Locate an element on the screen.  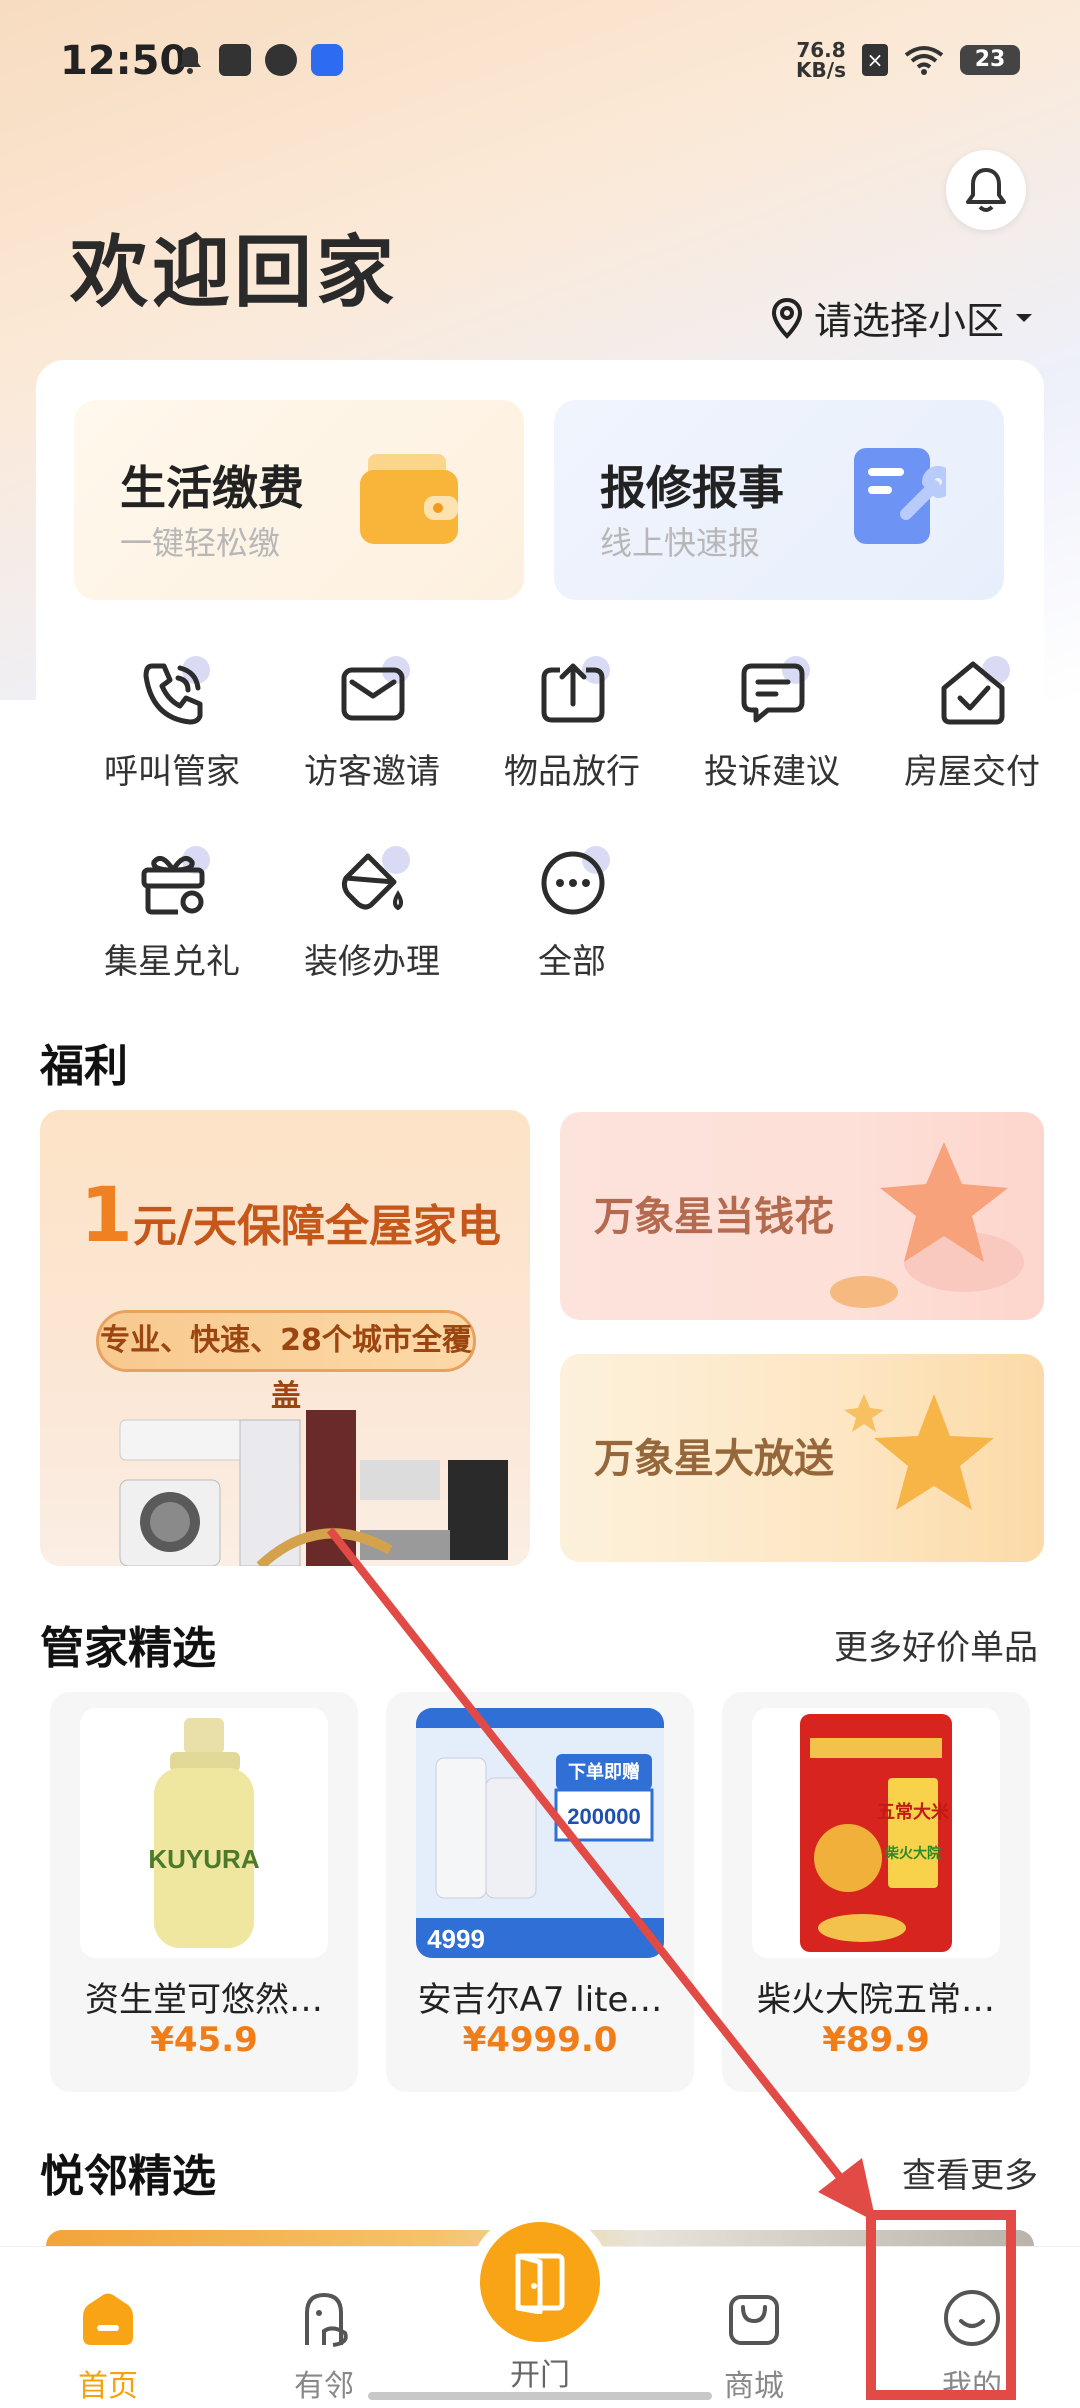
appliance-banner-headline: 1元/天保障全屋家电 is located at coordinates (290, 1214).